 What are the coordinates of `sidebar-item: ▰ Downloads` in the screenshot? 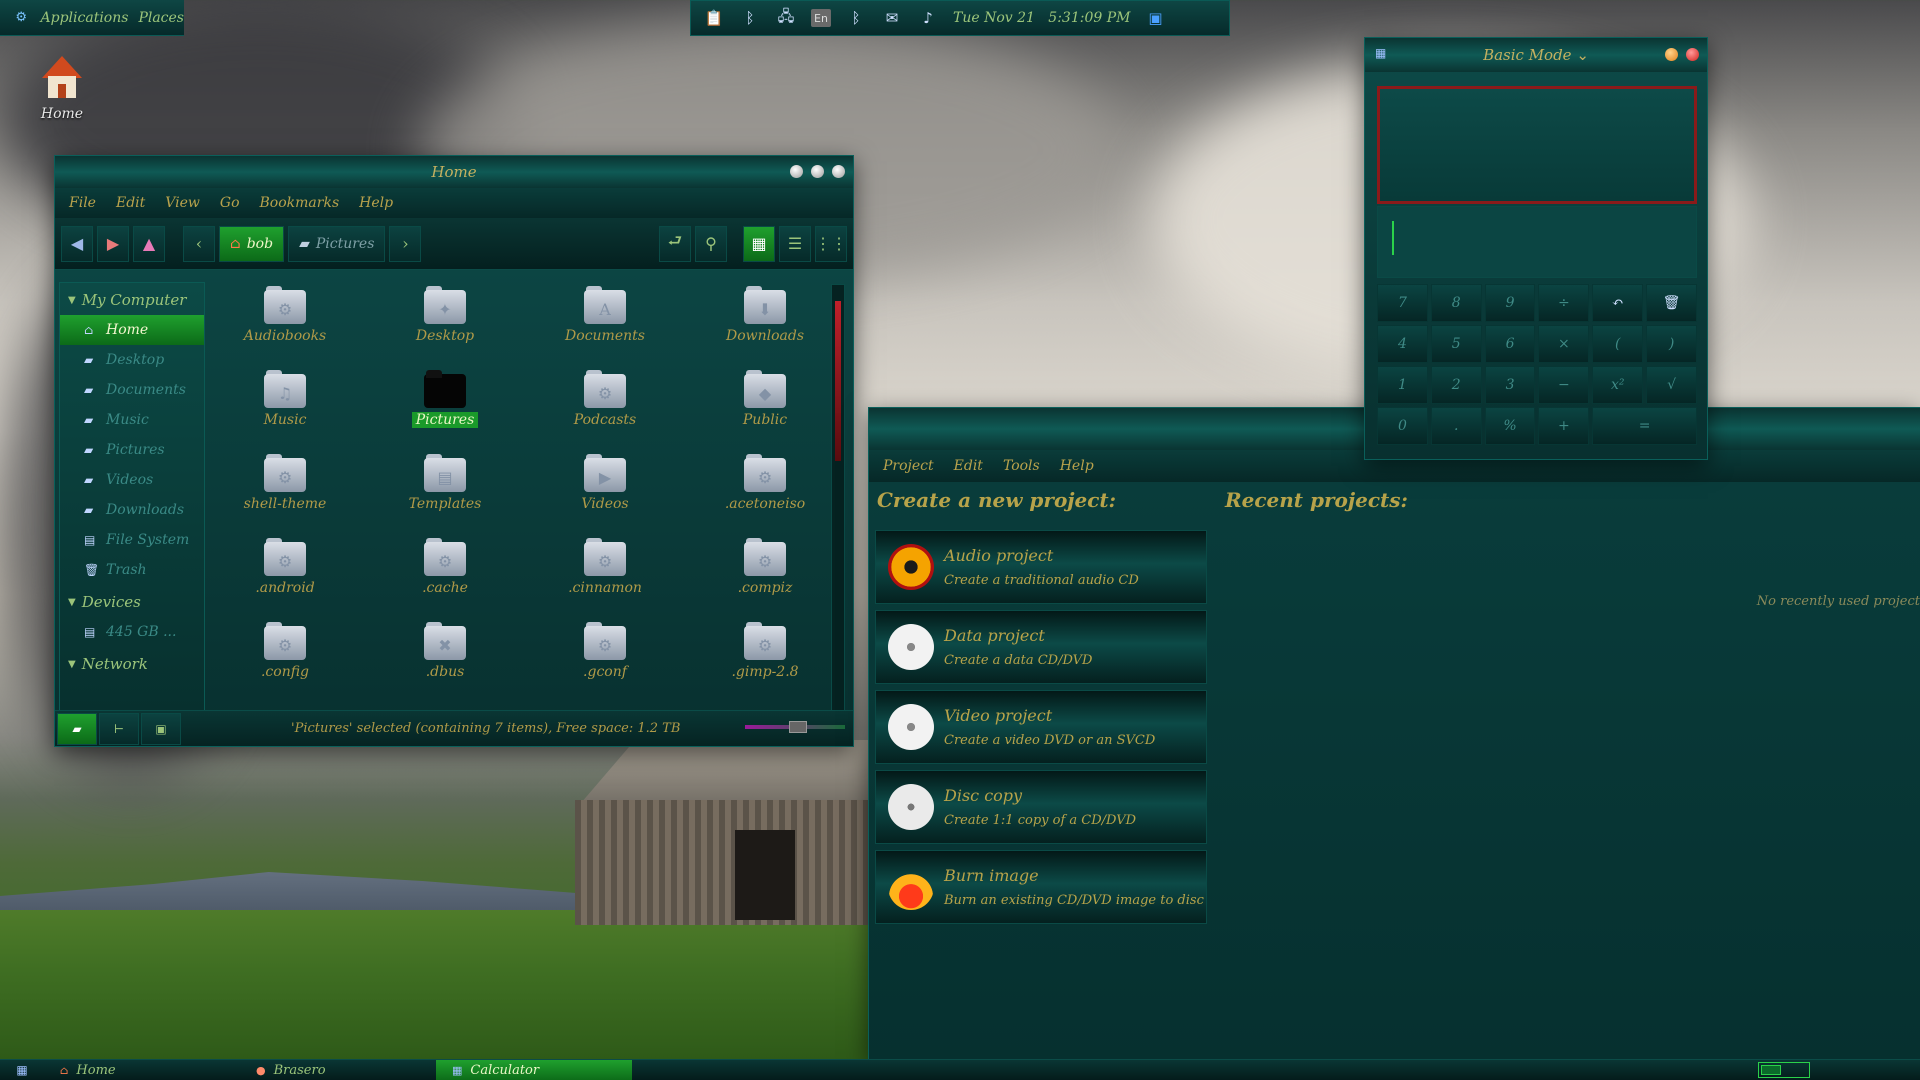 It's located at (132, 510).